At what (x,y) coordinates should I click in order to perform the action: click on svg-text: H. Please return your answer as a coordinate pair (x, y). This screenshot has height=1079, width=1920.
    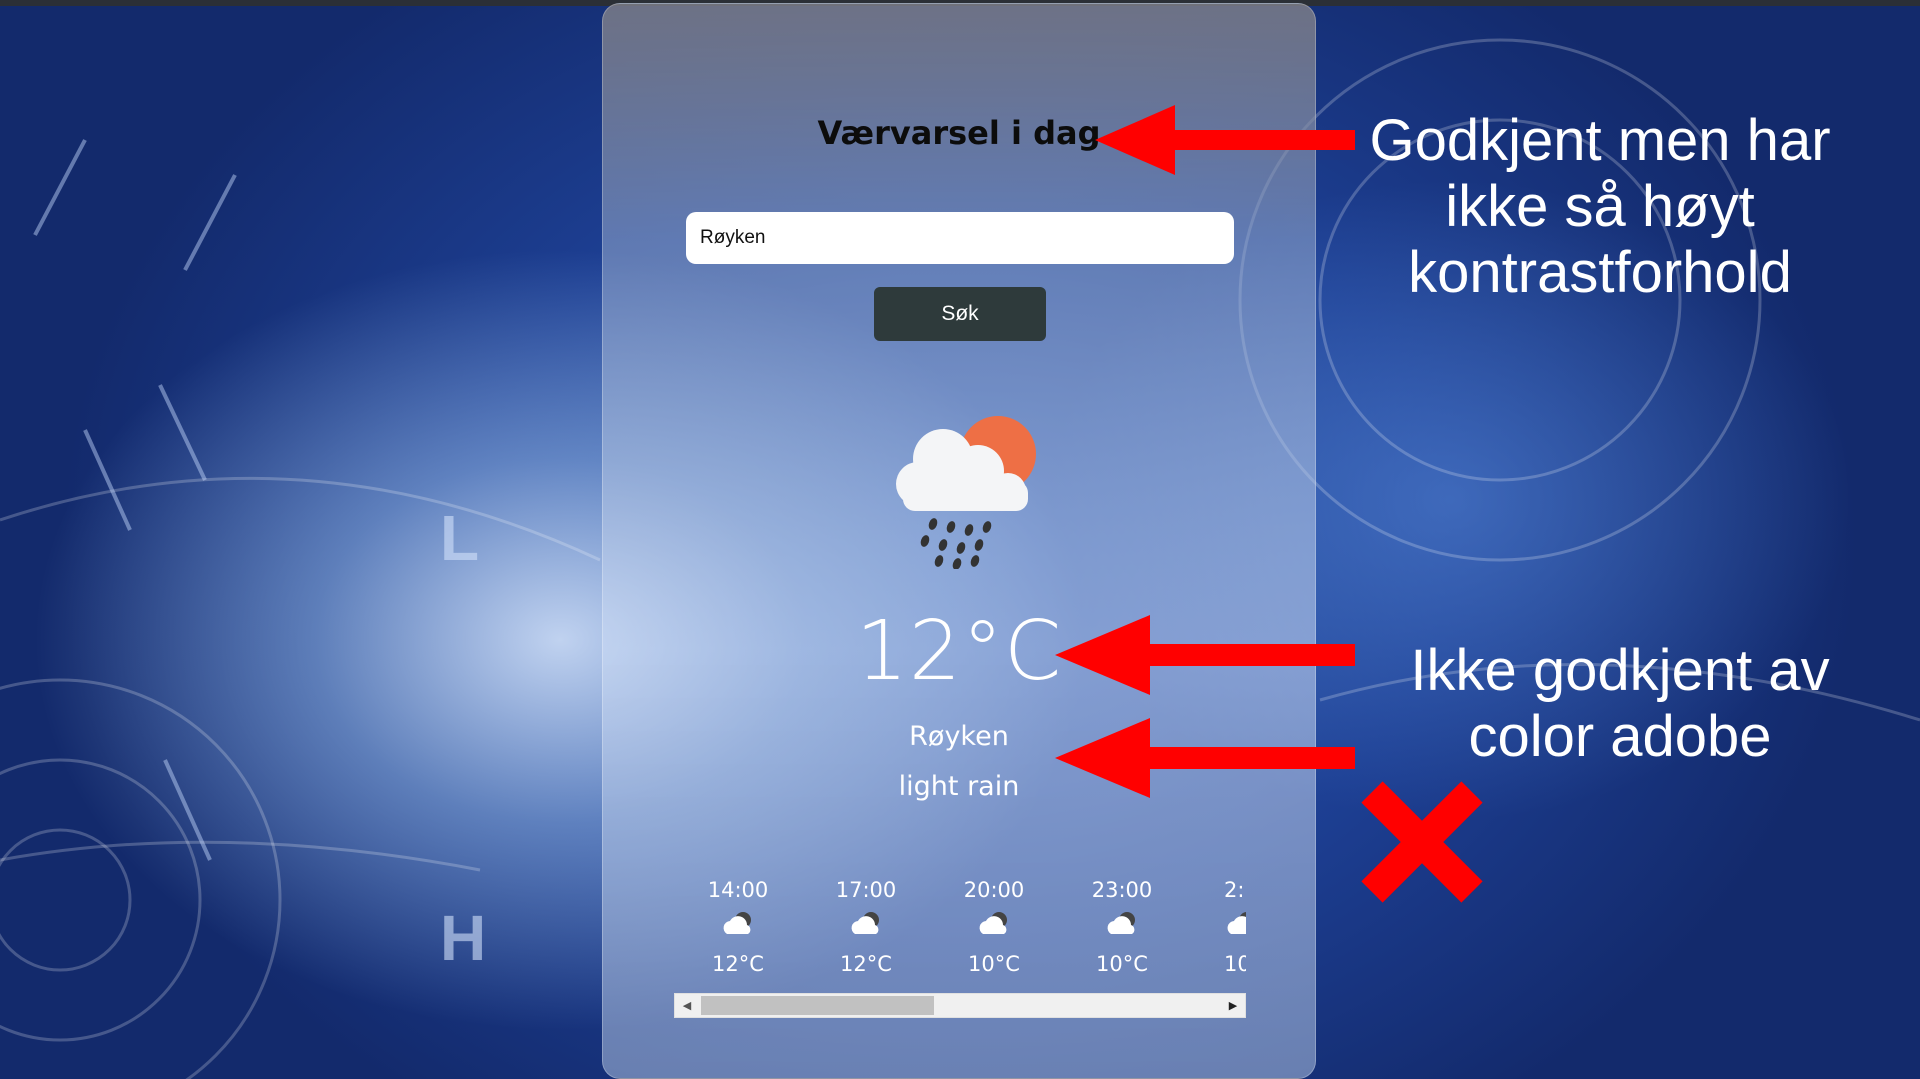
    Looking at the image, I should click on (463, 938).